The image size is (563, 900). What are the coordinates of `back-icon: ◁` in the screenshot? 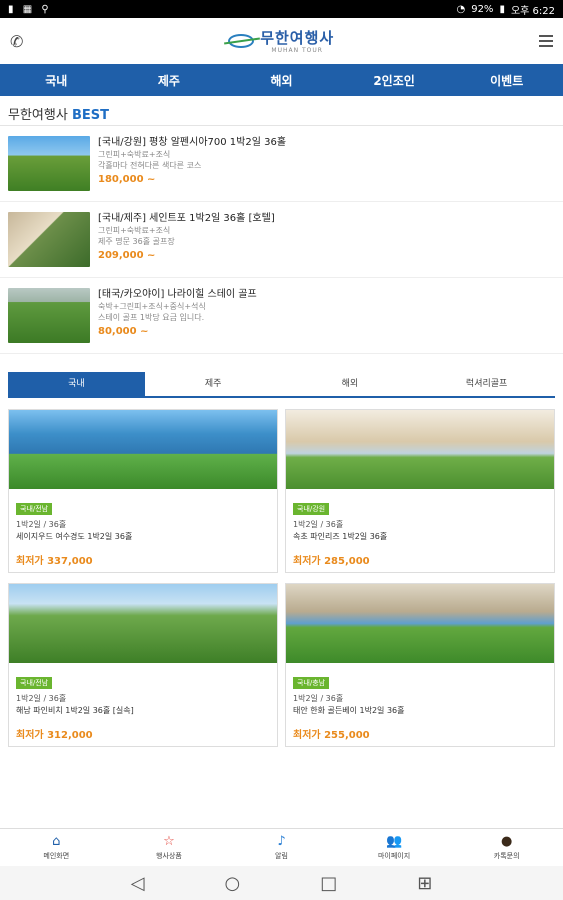 It's located at (138, 883).